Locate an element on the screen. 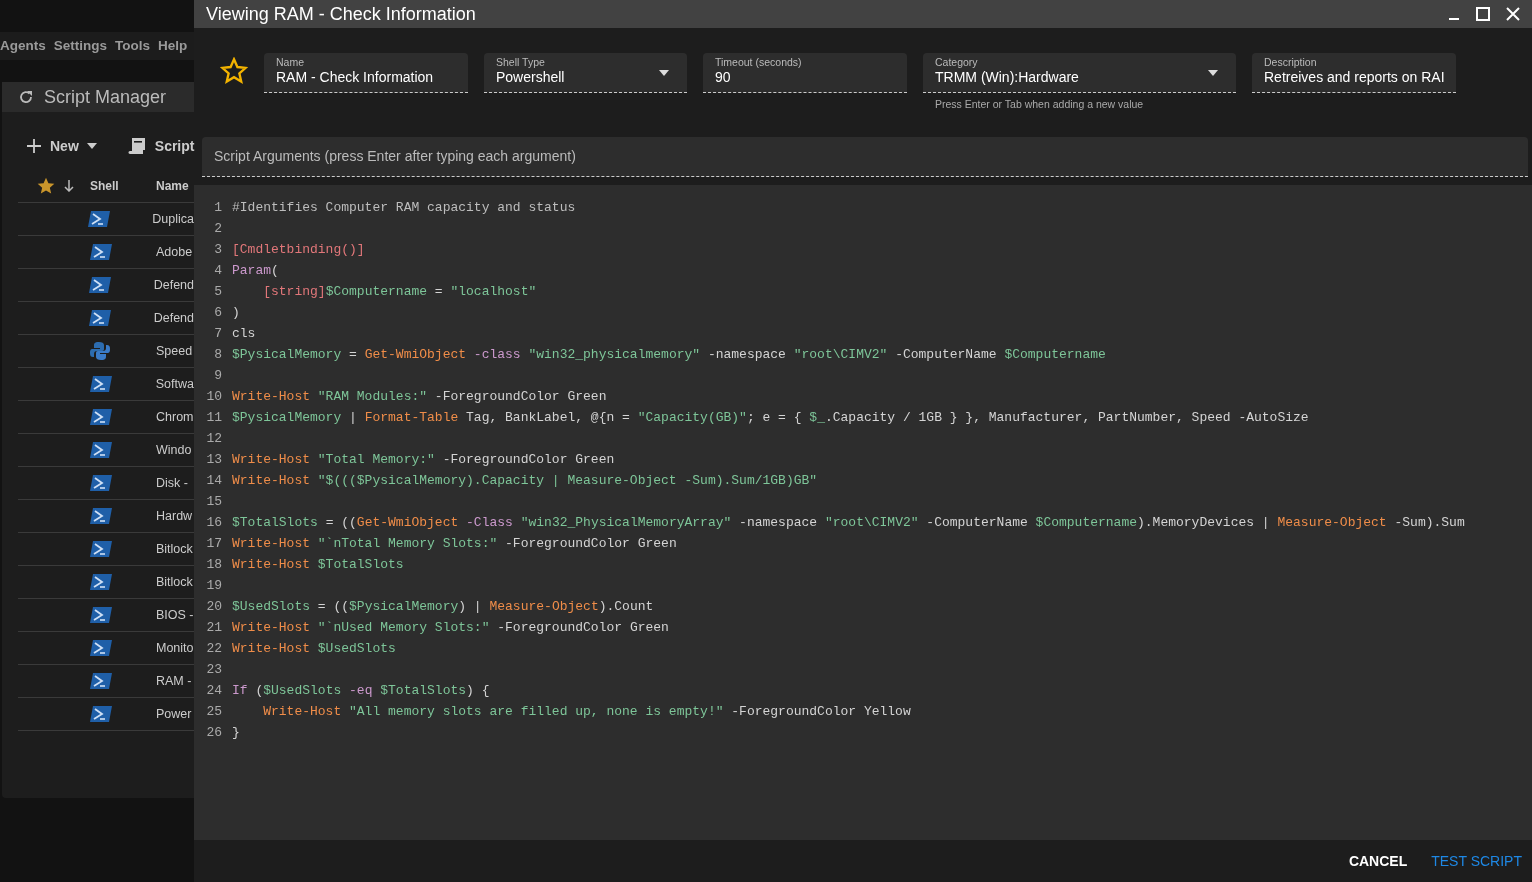 Image resolution: width=1532 pixels, height=882 pixels. line-number: 21 is located at coordinates (213, 628).